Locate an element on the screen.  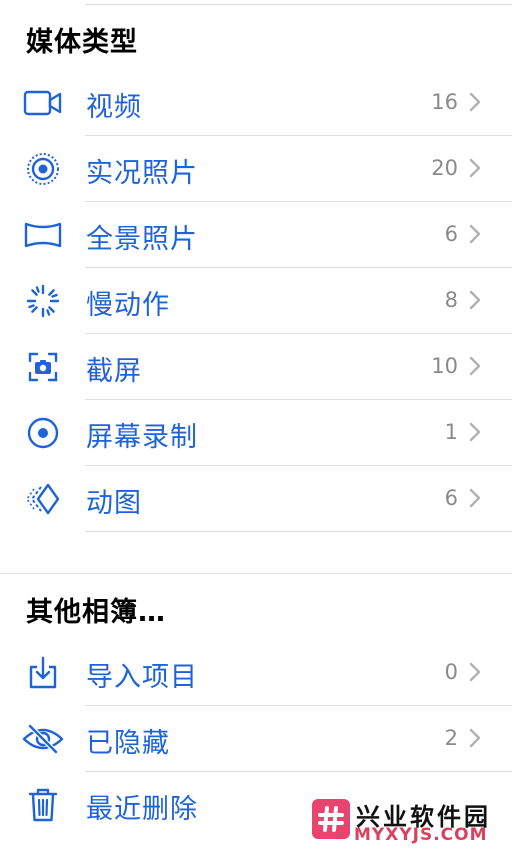
section-title-media-types: 媒体类型 is located at coordinates (82, 42).